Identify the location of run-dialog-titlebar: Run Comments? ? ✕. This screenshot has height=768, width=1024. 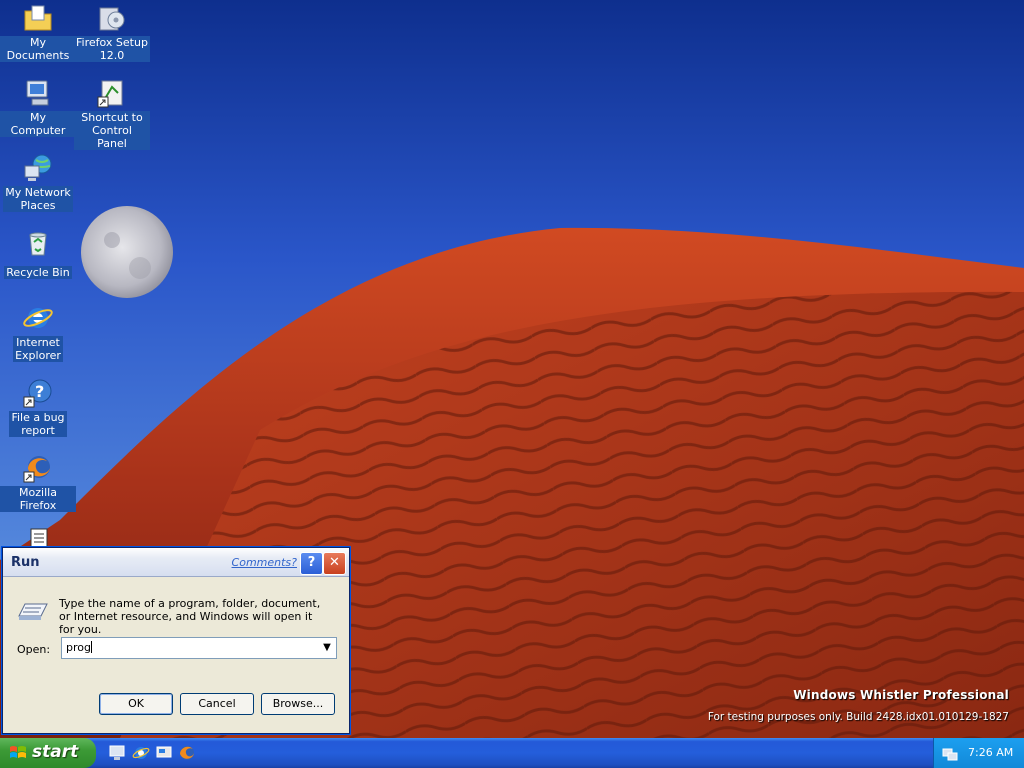
(176, 562).